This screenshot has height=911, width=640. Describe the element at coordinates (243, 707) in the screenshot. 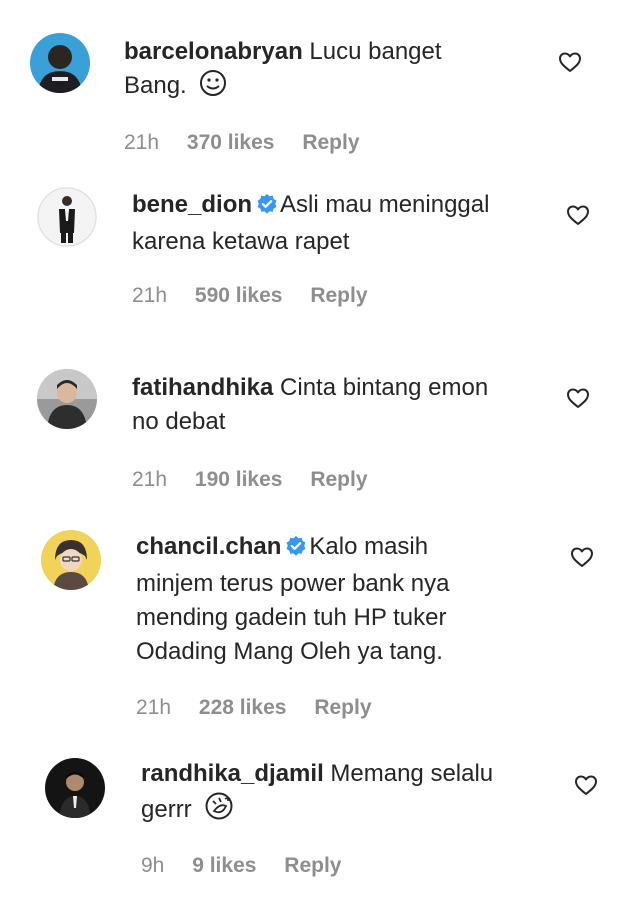

I see `comment-likes: 228 likes` at that location.